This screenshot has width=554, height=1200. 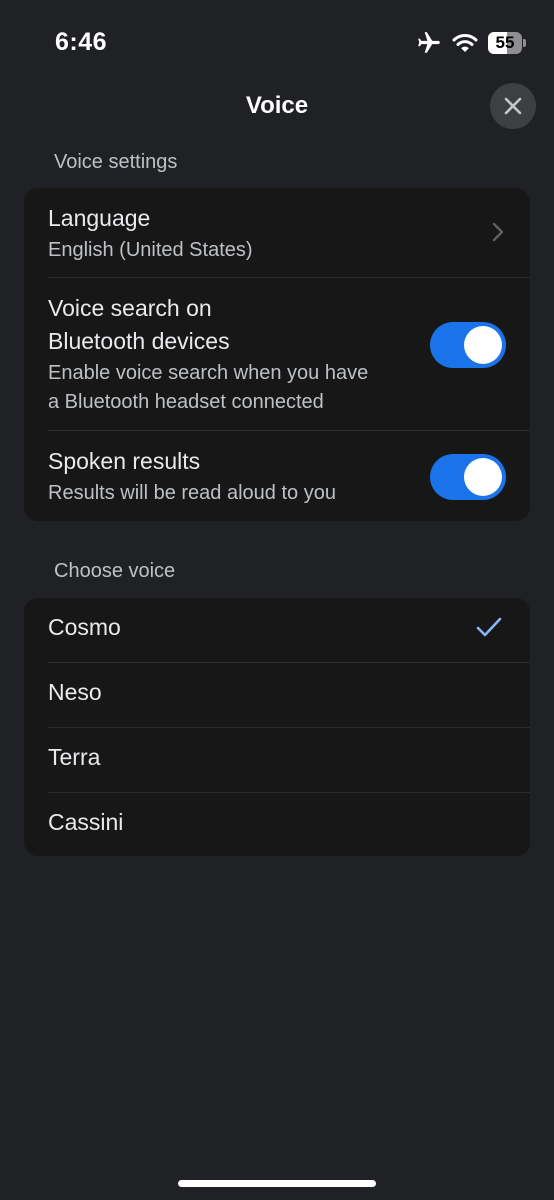 I want to click on battery-level: 55, so click(x=505, y=42).